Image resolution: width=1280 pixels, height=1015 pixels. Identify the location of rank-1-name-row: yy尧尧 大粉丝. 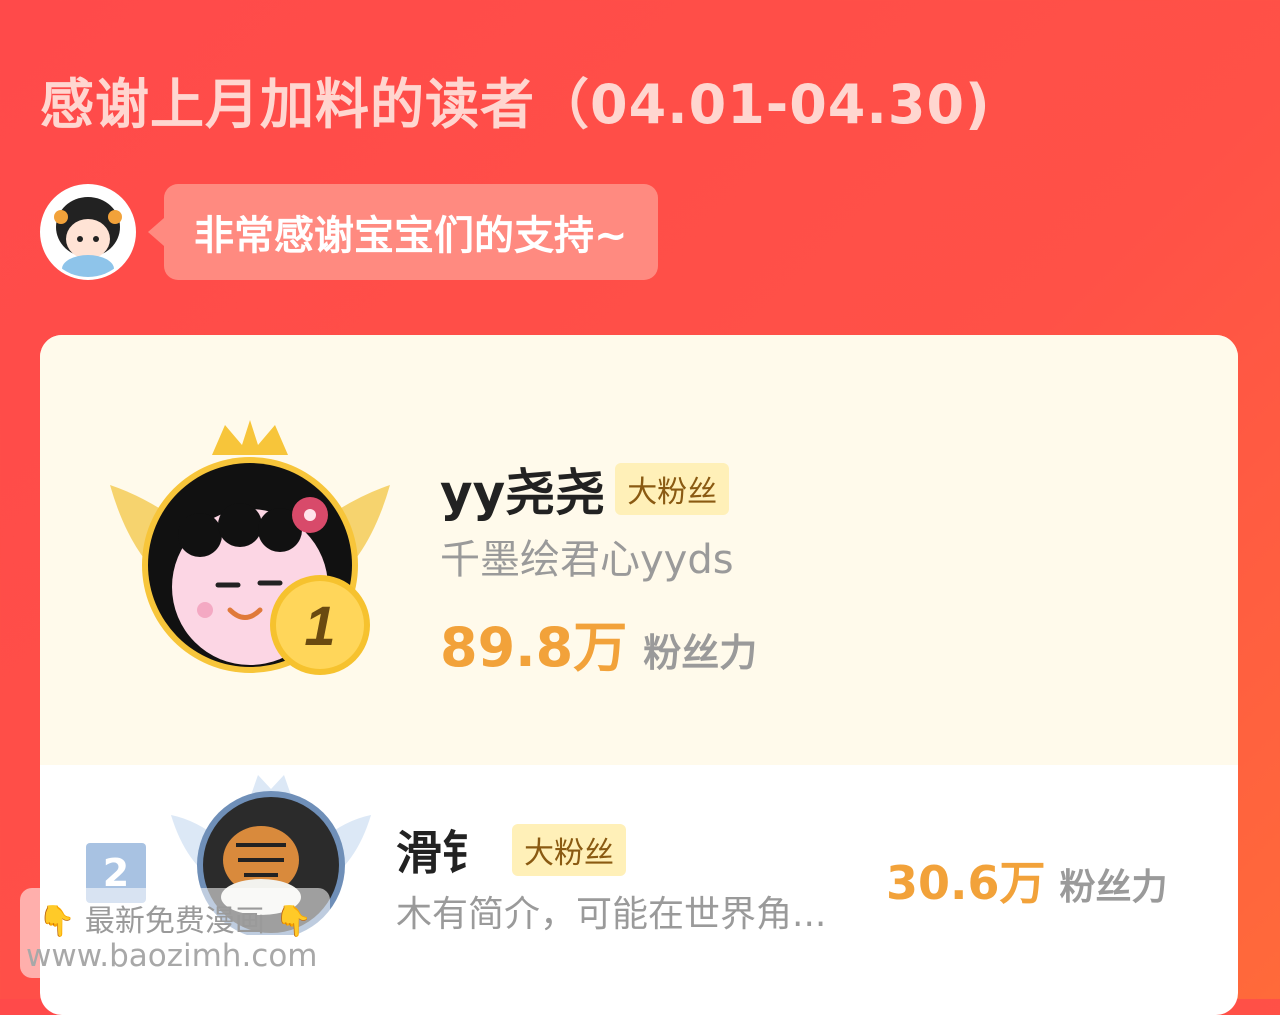
(585, 489).